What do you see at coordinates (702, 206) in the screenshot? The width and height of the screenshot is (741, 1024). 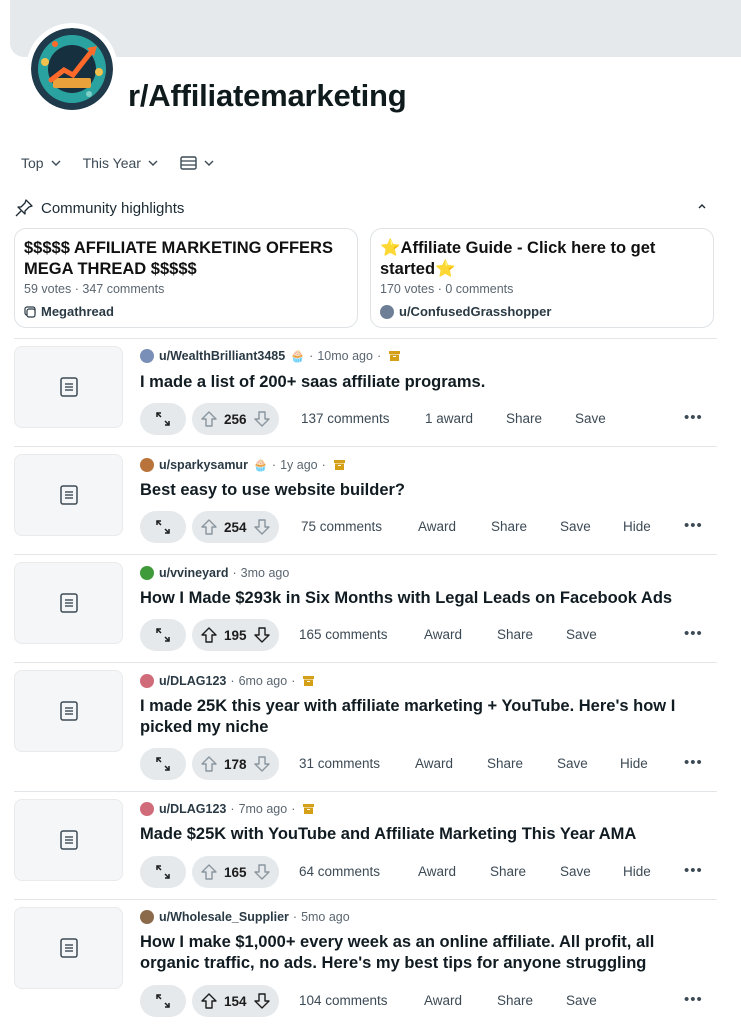 I see `chevron-up-icon` at bounding box center [702, 206].